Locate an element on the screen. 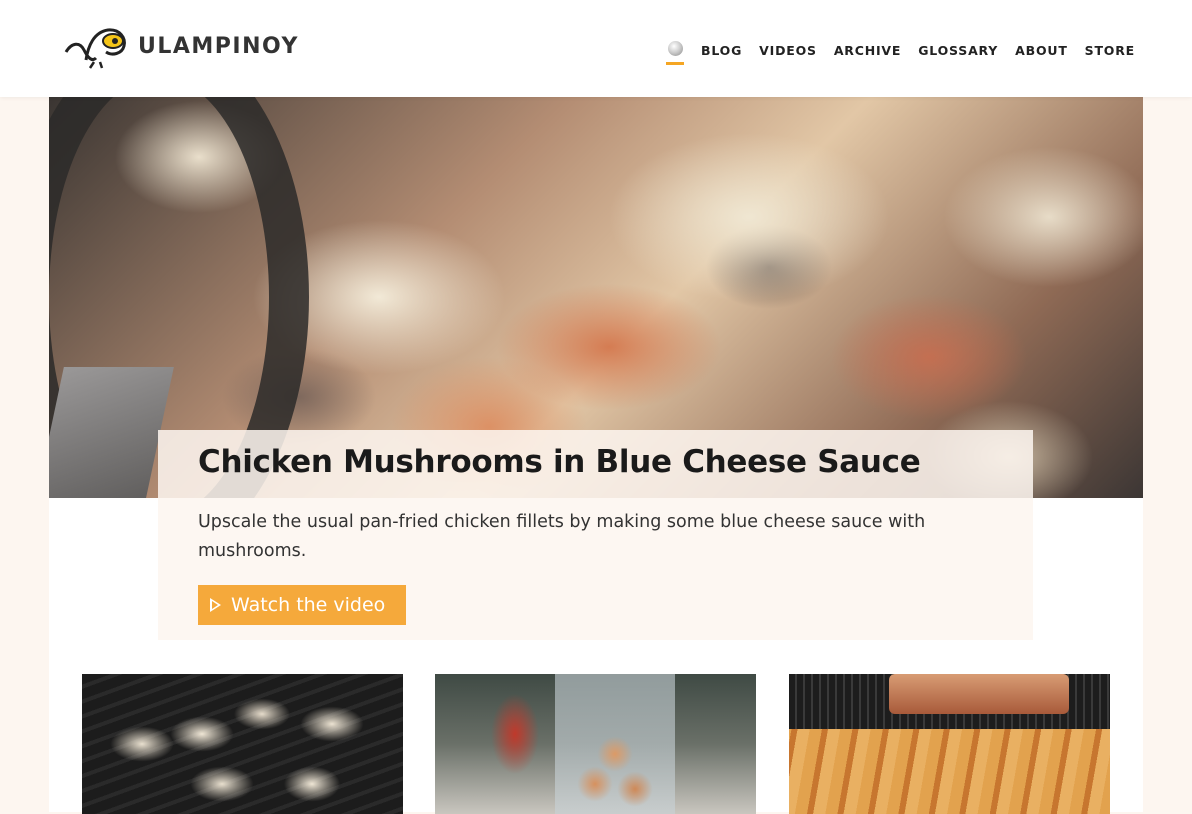 The width and height of the screenshot is (1192, 814). watch-video-button: Watch the video is located at coordinates (302, 605).